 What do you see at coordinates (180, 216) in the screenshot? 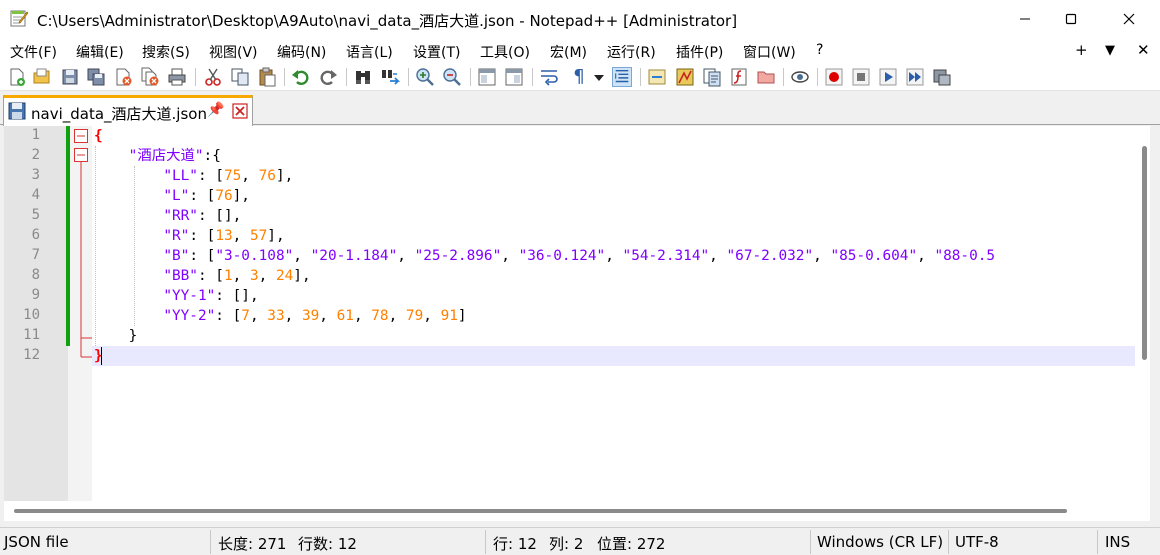
I see `code-token: "RR"` at bounding box center [180, 216].